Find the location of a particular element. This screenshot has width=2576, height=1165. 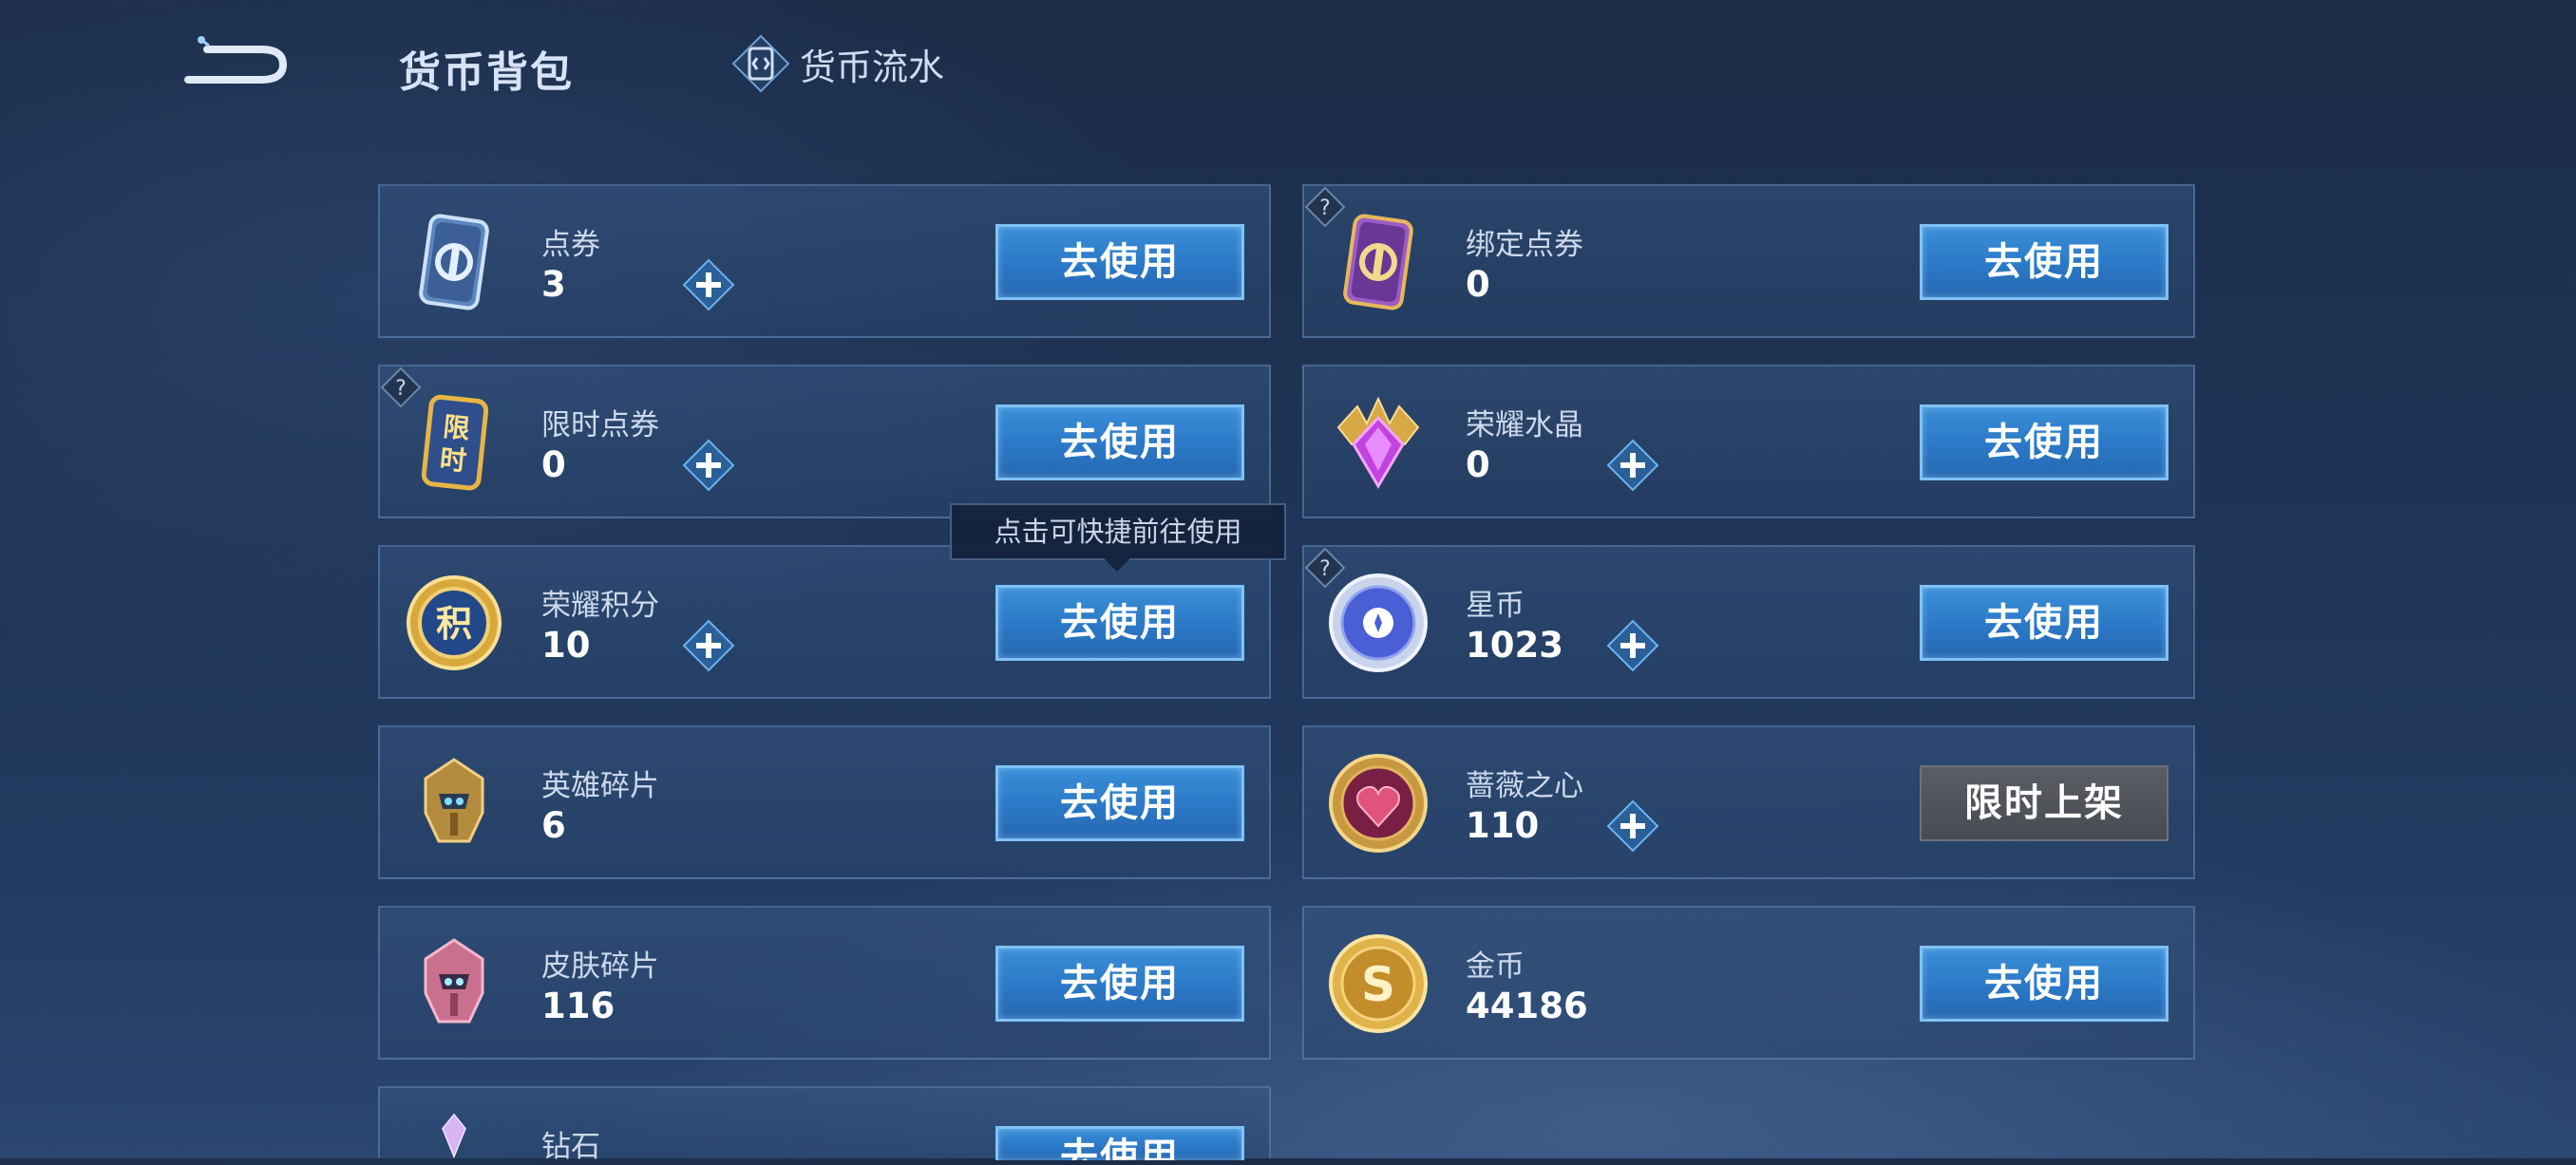

diamond-icon is located at coordinates (454, 1136).